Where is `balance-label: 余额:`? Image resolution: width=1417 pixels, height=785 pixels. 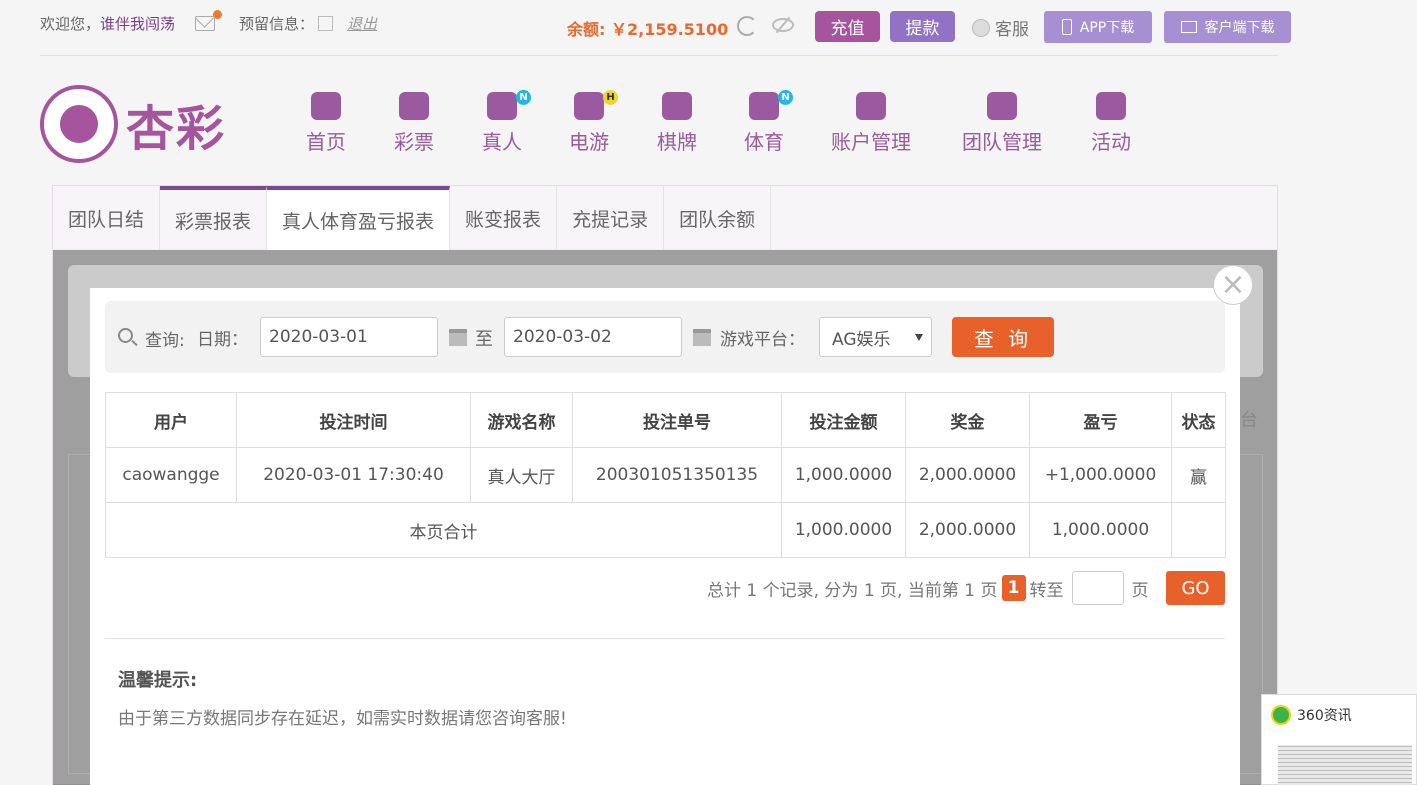 balance-label: 余额: is located at coordinates (586, 29).